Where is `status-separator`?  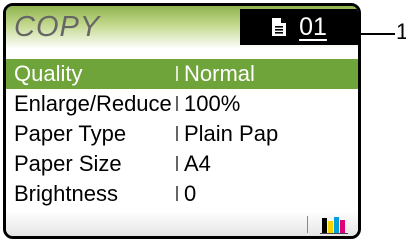
status-separator is located at coordinates (307, 224).